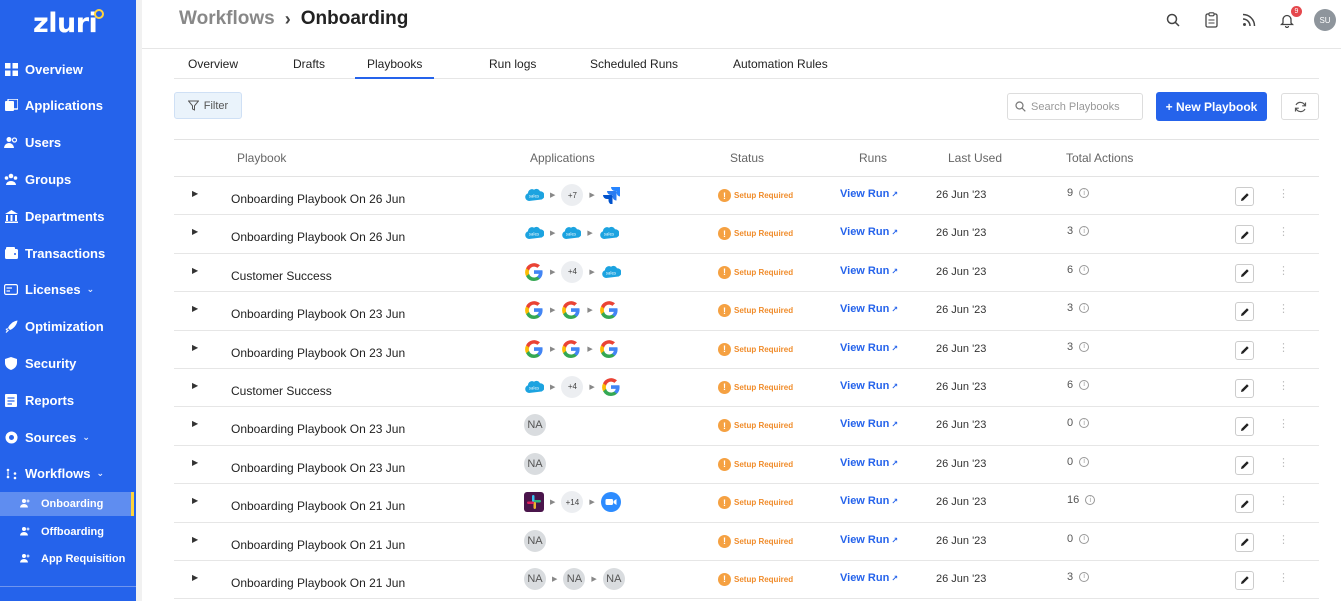 Image resolution: width=1341 pixels, height=601 pixels. Describe the element at coordinates (281, 276) in the screenshot. I see `playbook-name: Customer Success` at that location.